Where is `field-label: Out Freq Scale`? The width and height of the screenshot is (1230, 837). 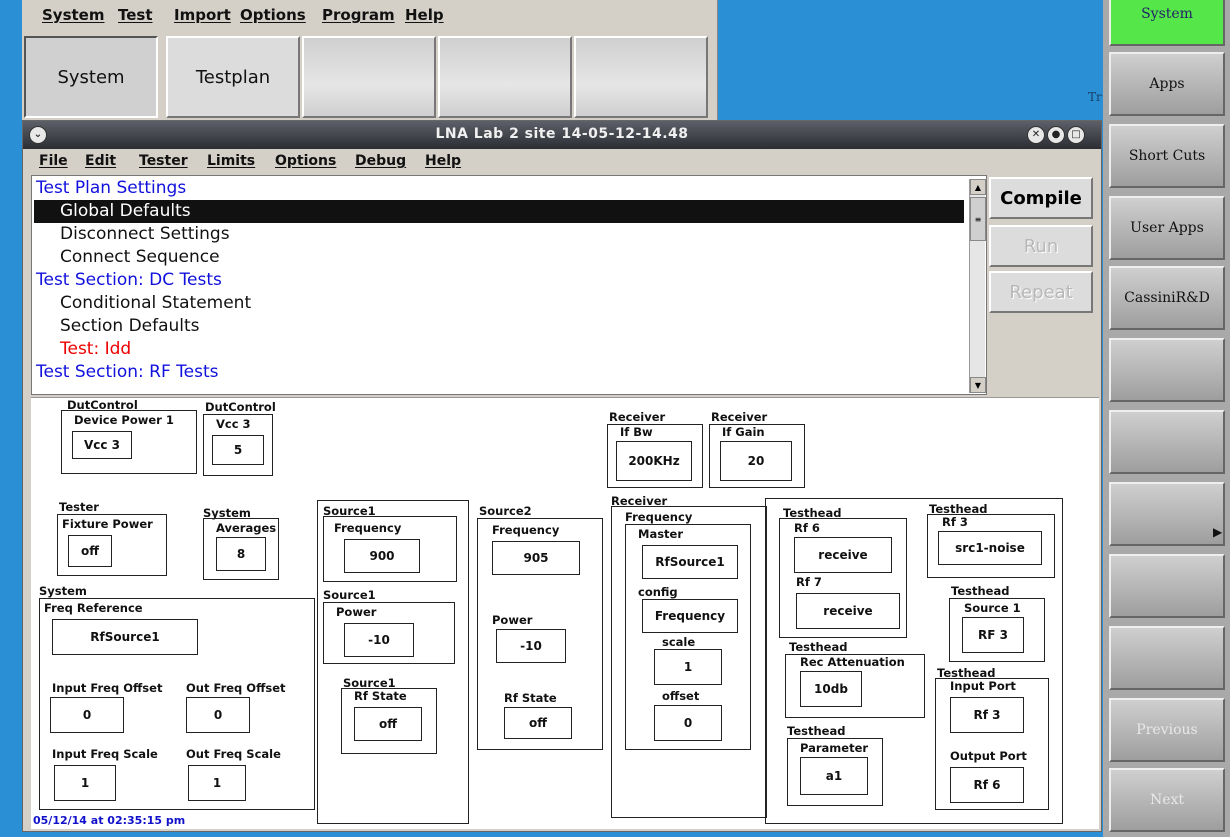
field-label: Out Freq Scale is located at coordinates (233, 754).